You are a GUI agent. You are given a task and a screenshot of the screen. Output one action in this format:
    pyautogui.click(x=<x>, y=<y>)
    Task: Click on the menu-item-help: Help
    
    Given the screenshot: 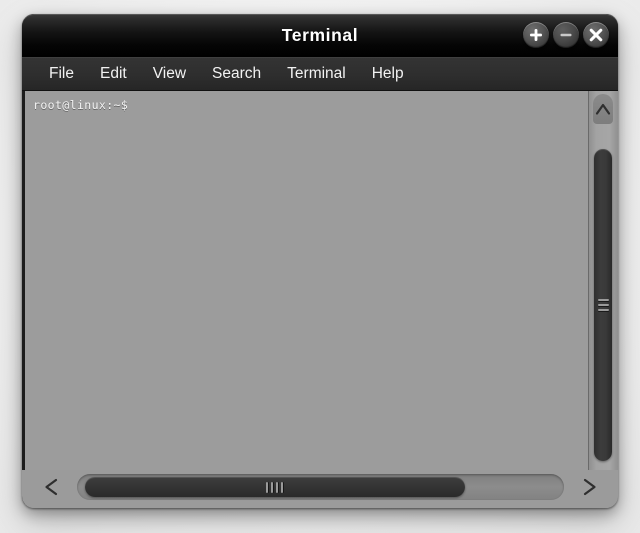 What is the action you would take?
    pyautogui.click(x=388, y=74)
    